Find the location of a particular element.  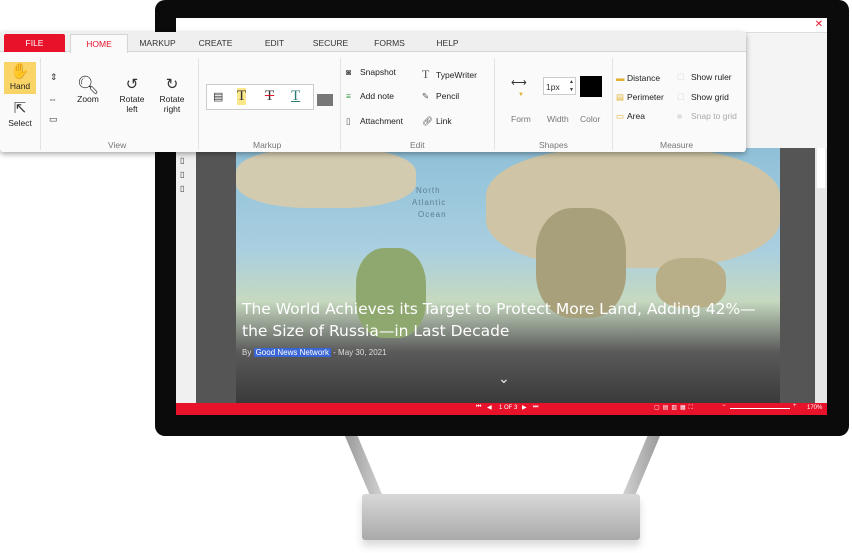

hand-button: ✋ Hand is located at coordinates (20, 78).